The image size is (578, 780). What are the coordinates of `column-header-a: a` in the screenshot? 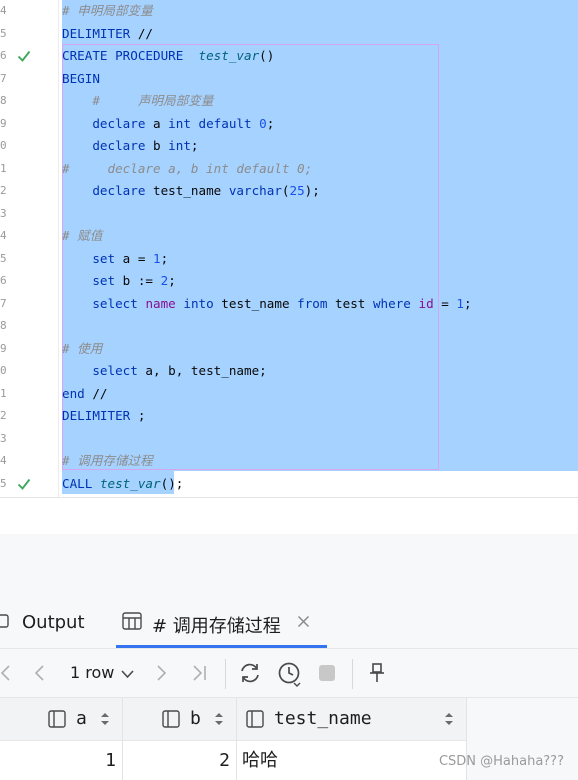 It's located at (61, 719).